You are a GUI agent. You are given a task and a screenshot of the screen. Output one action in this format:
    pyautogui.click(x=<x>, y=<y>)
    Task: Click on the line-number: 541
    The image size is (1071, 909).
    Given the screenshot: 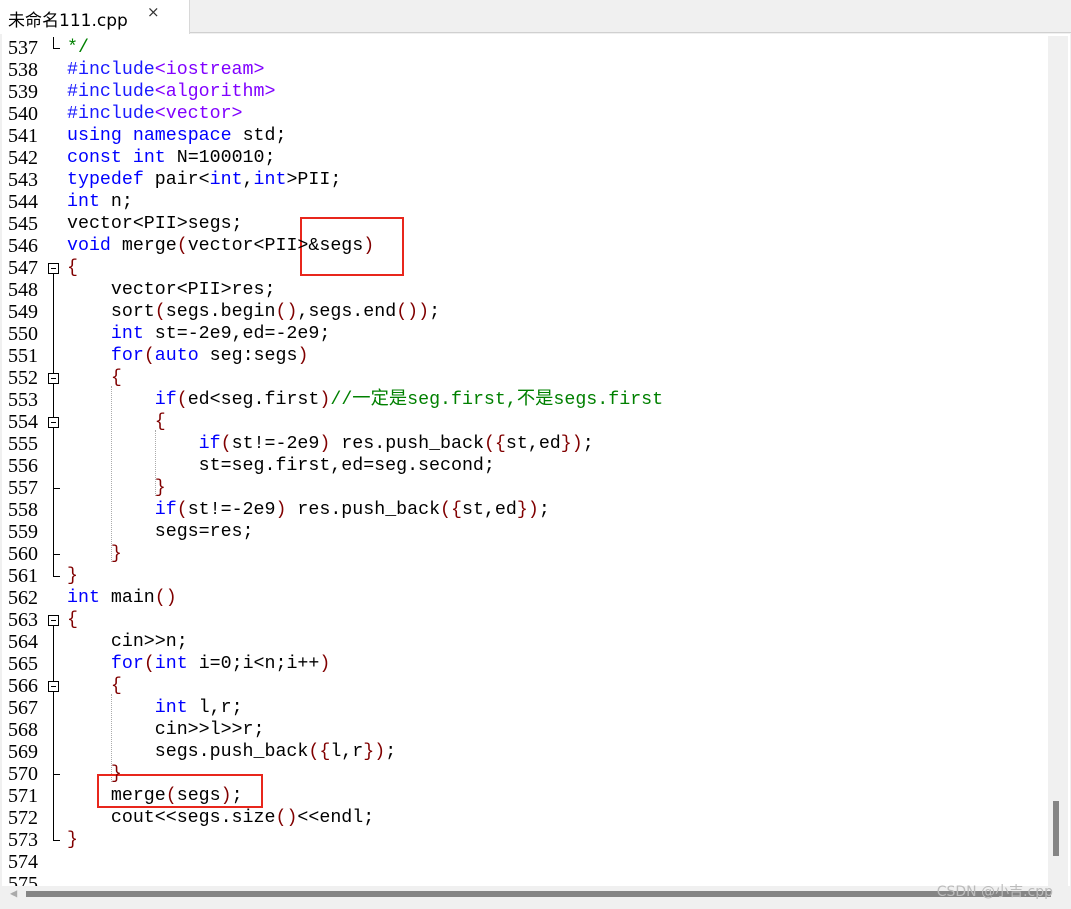 What is the action you would take?
    pyautogui.click(x=23, y=136)
    